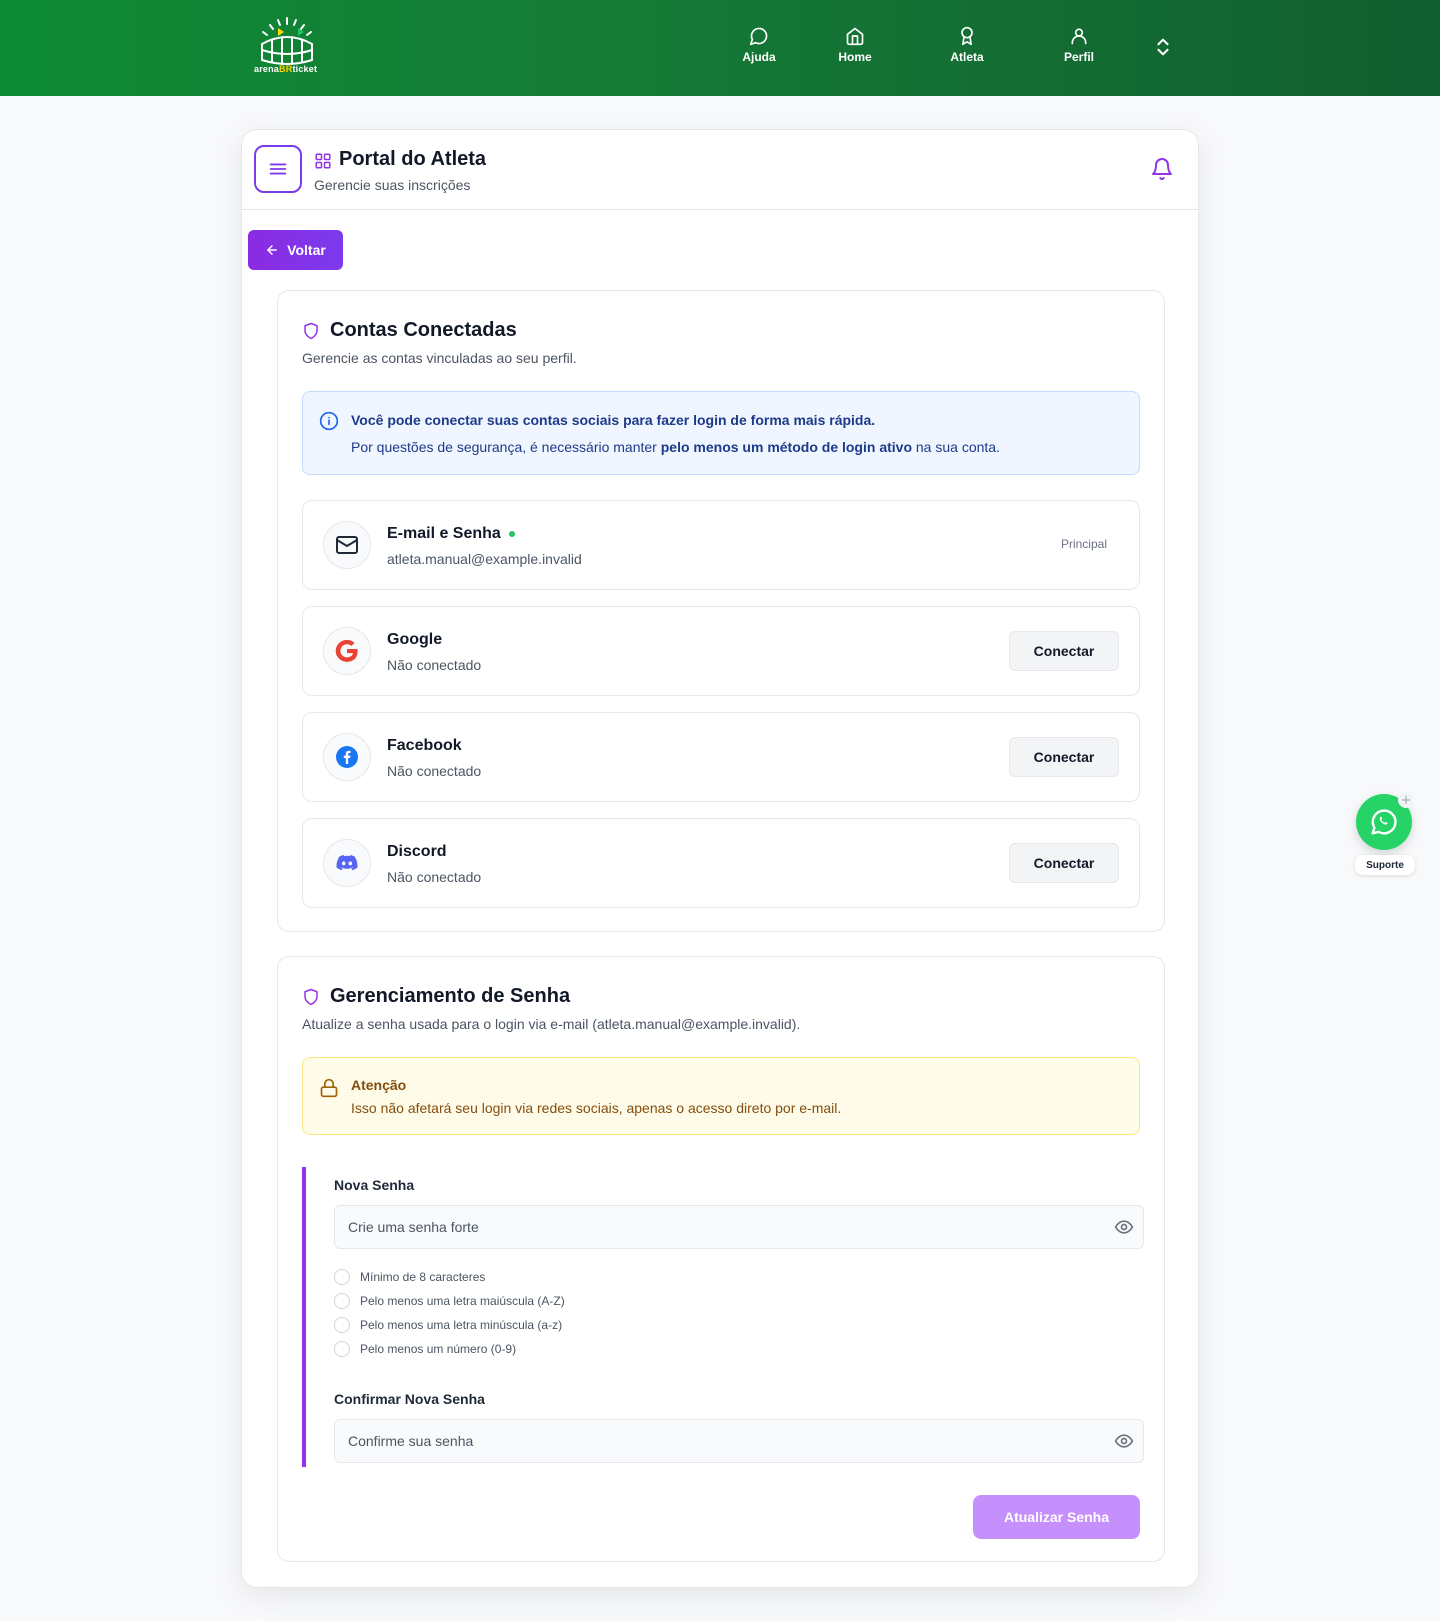 This screenshot has height=1621, width=1440. I want to click on toggle-new-password-visibility, so click(1124, 1227).